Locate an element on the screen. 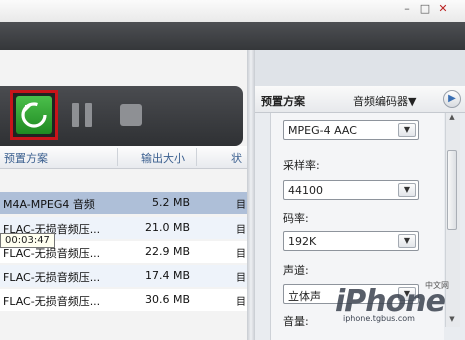 Image resolution: width=465 pixels, height=340 pixels. convert-button is located at coordinates (34, 115).